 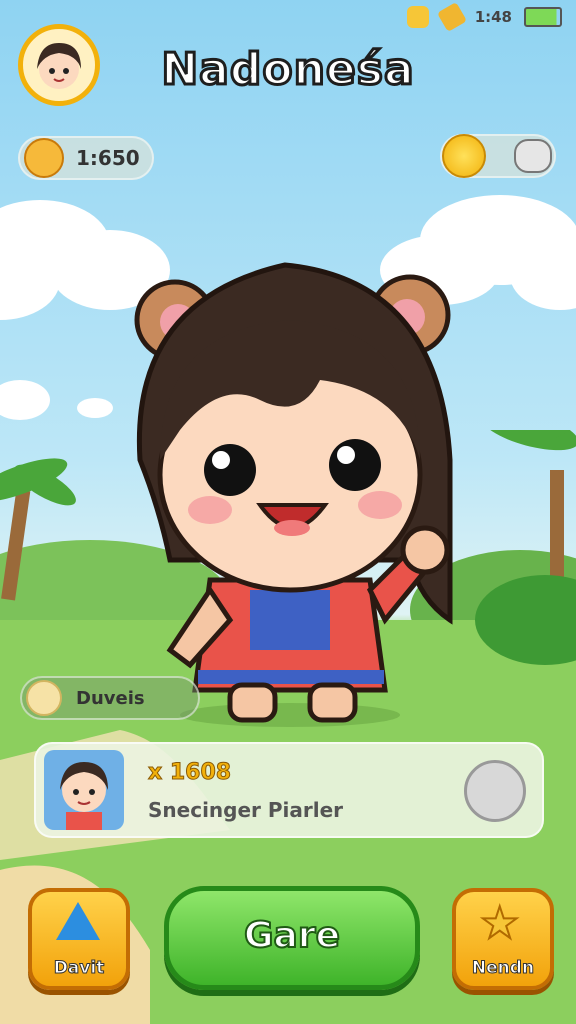 What do you see at coordinates (79, 968) in the screenshot?
I see `davit-button-label: Davit` at bounding box center [79, 968].